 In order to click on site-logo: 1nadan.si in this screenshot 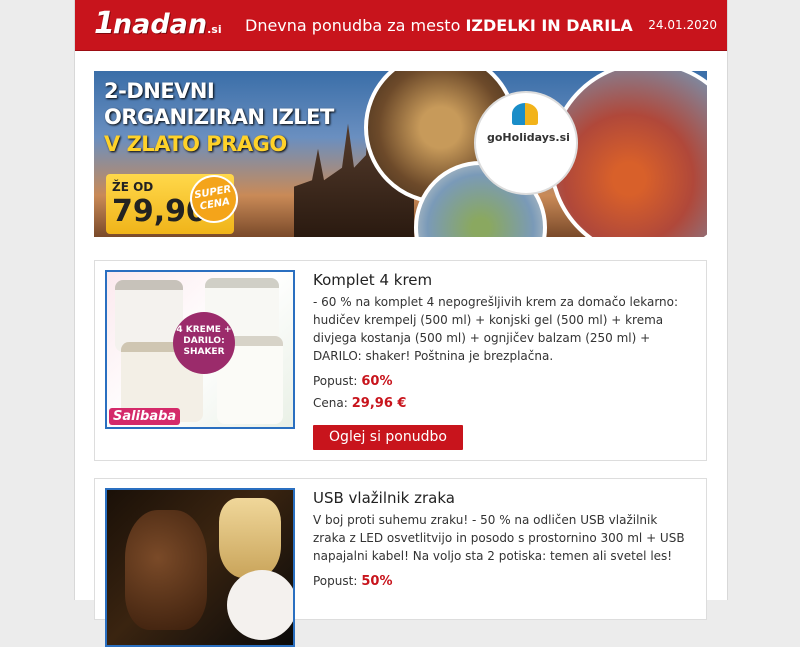, I will do `click(158, 25)`.